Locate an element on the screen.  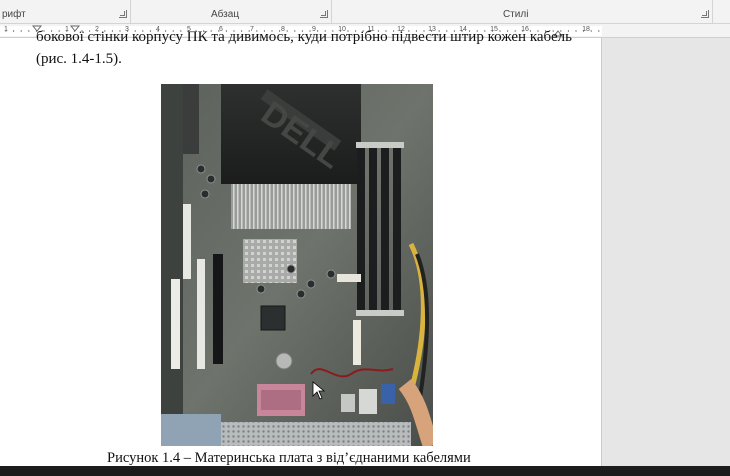
font-dialog-launcher-icon is located at coordinates (123, 14).